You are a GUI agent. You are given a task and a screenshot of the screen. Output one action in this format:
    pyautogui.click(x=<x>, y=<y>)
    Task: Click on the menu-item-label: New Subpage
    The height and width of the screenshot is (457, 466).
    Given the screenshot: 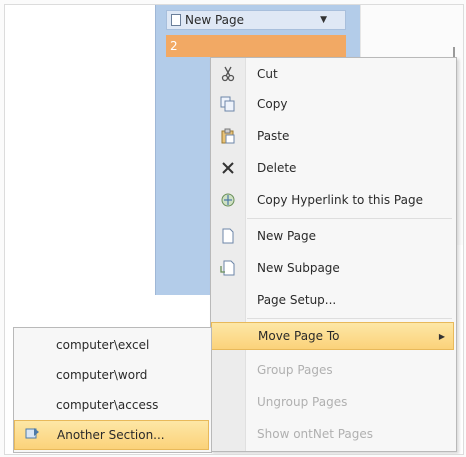 What is the action you would take?
    pyautogui.click(x=298, y=268)
    